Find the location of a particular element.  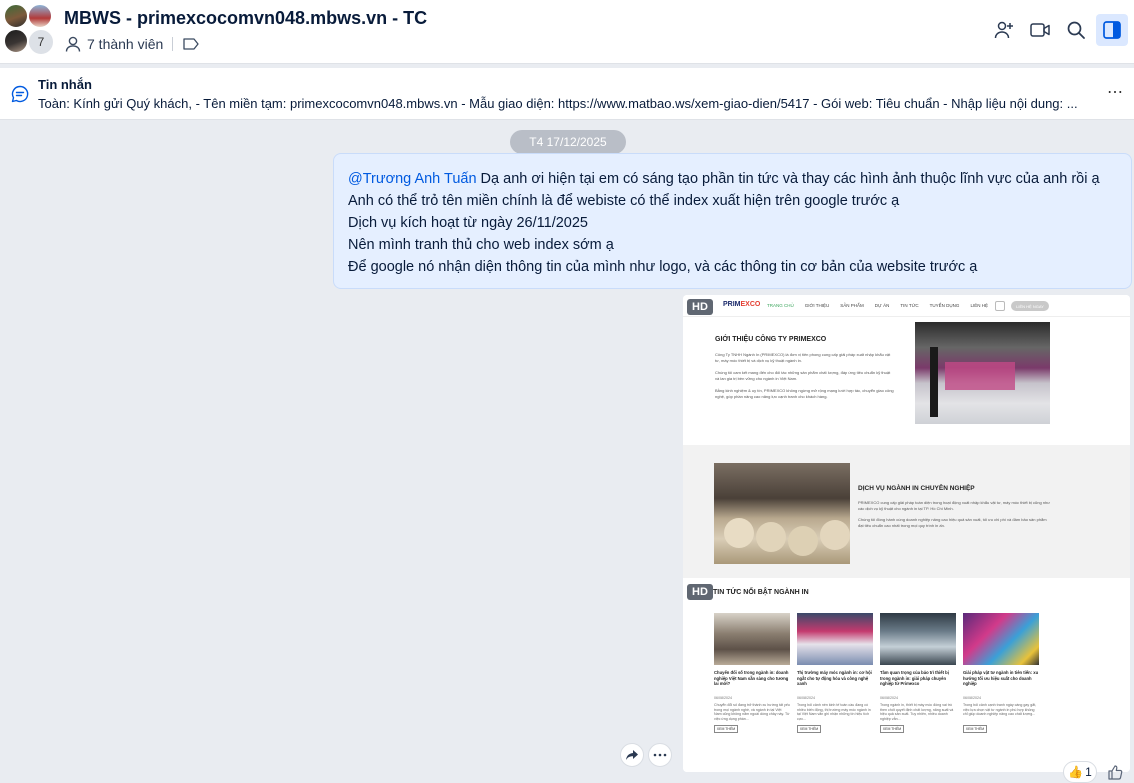

conversation-title: MBWS - primexcocomvn048.mbws.vn - TC is located at coordinates (245, 18).